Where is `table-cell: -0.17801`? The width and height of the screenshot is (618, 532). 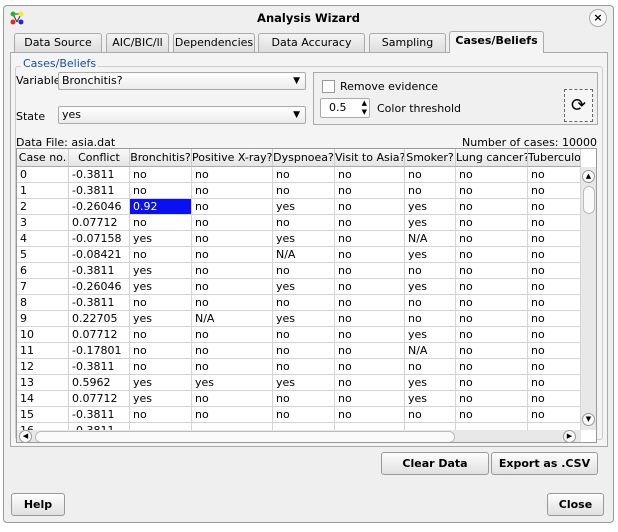
table-cell: -0.17801 is located at coordinates (99, 351).